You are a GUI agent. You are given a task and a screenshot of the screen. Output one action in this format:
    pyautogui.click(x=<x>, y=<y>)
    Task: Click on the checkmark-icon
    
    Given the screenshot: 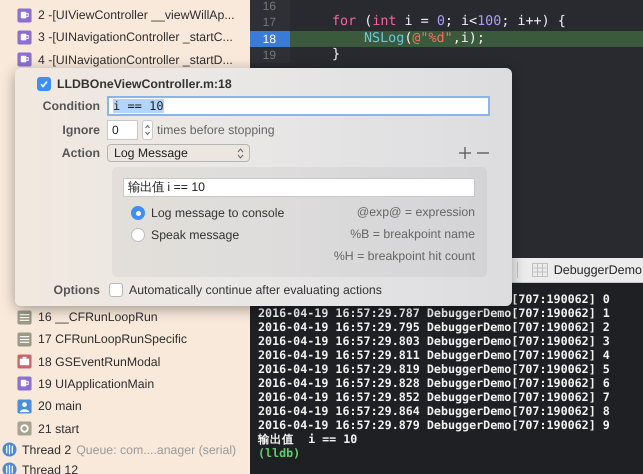 What is the action you would take?
    pyautogui.click(x=44, y=84)
    